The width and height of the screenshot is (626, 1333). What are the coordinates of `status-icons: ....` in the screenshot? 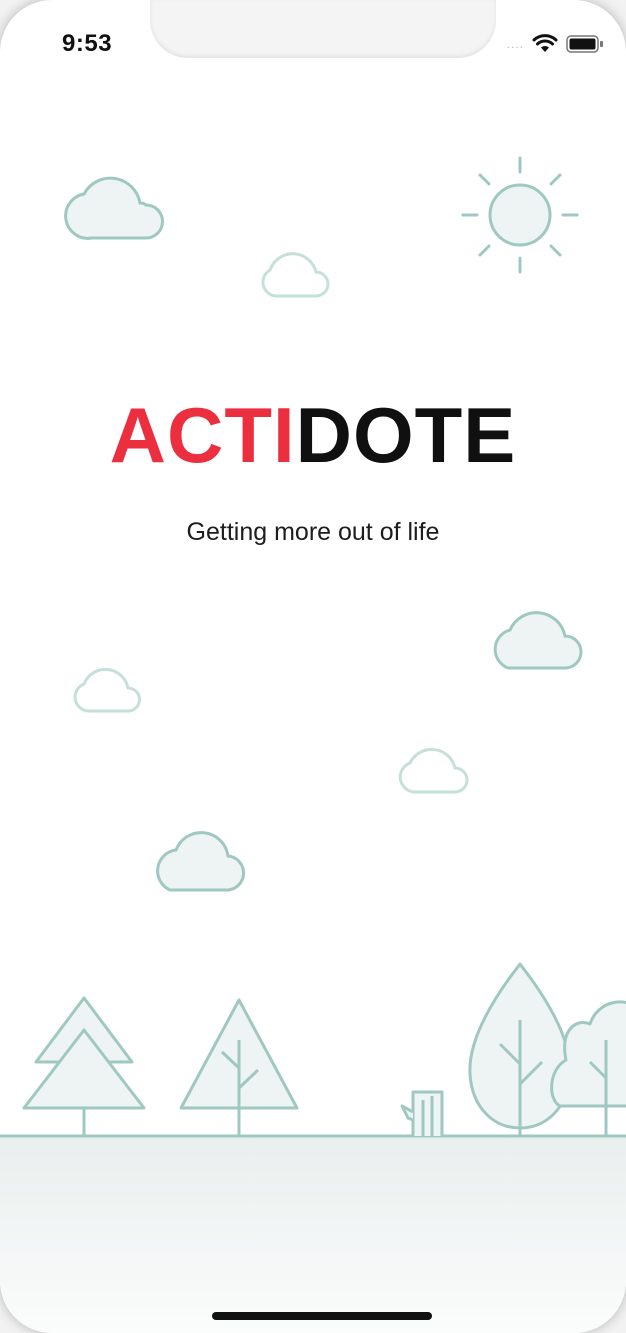 It's located at (555, 44).